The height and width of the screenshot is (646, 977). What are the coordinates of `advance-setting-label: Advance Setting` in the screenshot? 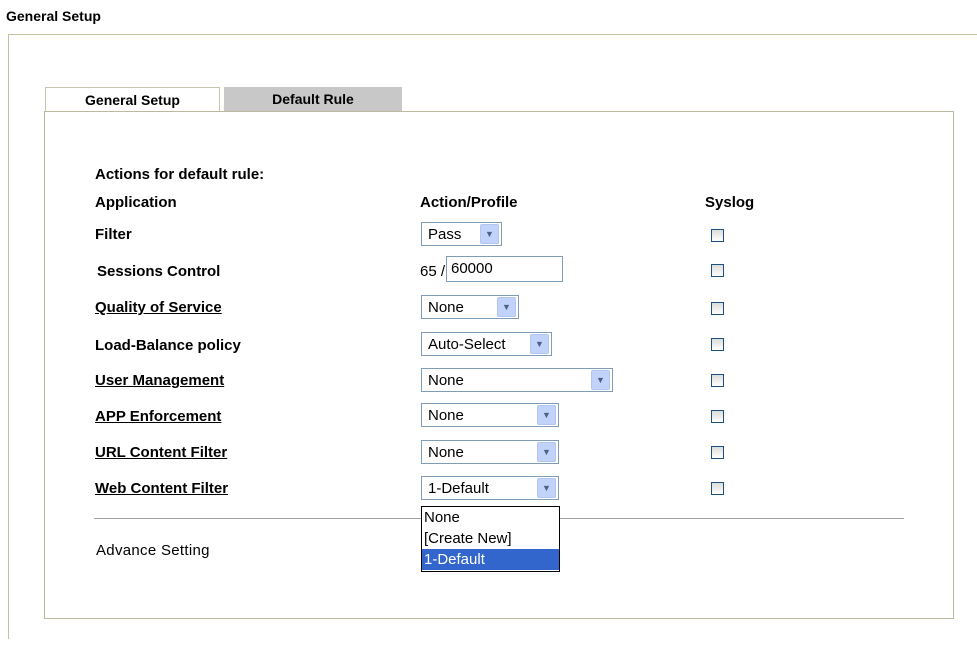 It's located at (153, 550).